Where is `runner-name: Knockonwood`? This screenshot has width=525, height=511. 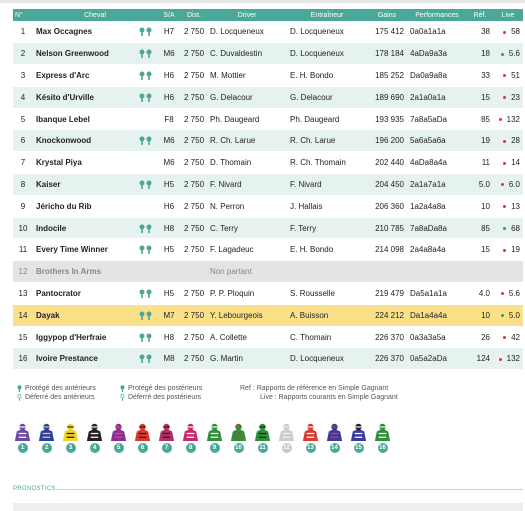
runner-name: Knockonwood is located at coordinates (95, 141).